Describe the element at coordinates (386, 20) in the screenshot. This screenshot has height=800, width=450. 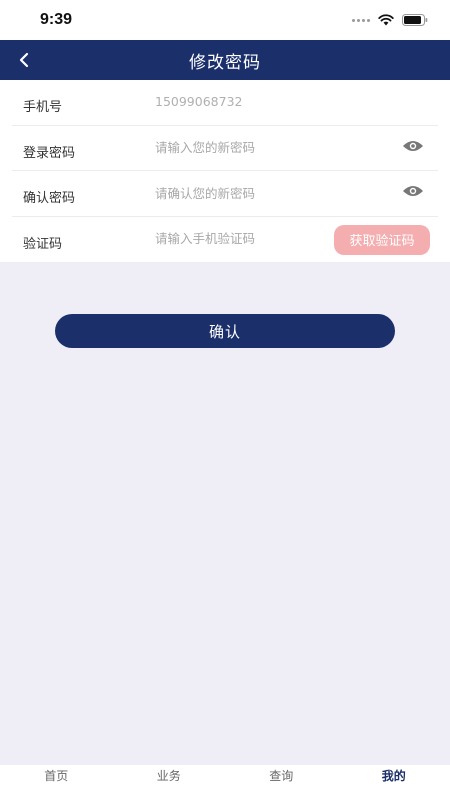
I see `wifi-icon` at that location.